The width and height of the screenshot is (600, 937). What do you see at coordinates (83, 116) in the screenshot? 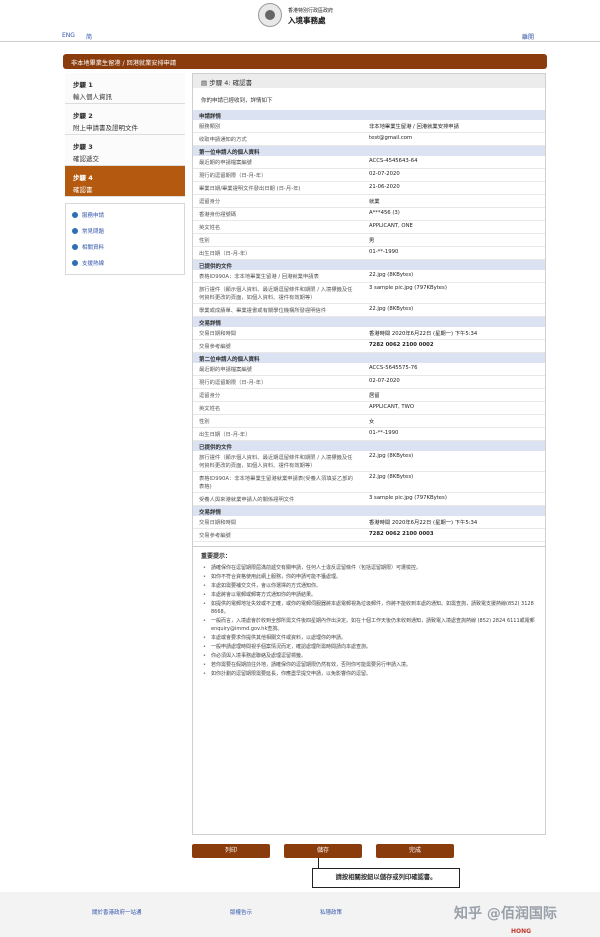
I see `step-title: 步驟 2` at bounding box center [83, 116].